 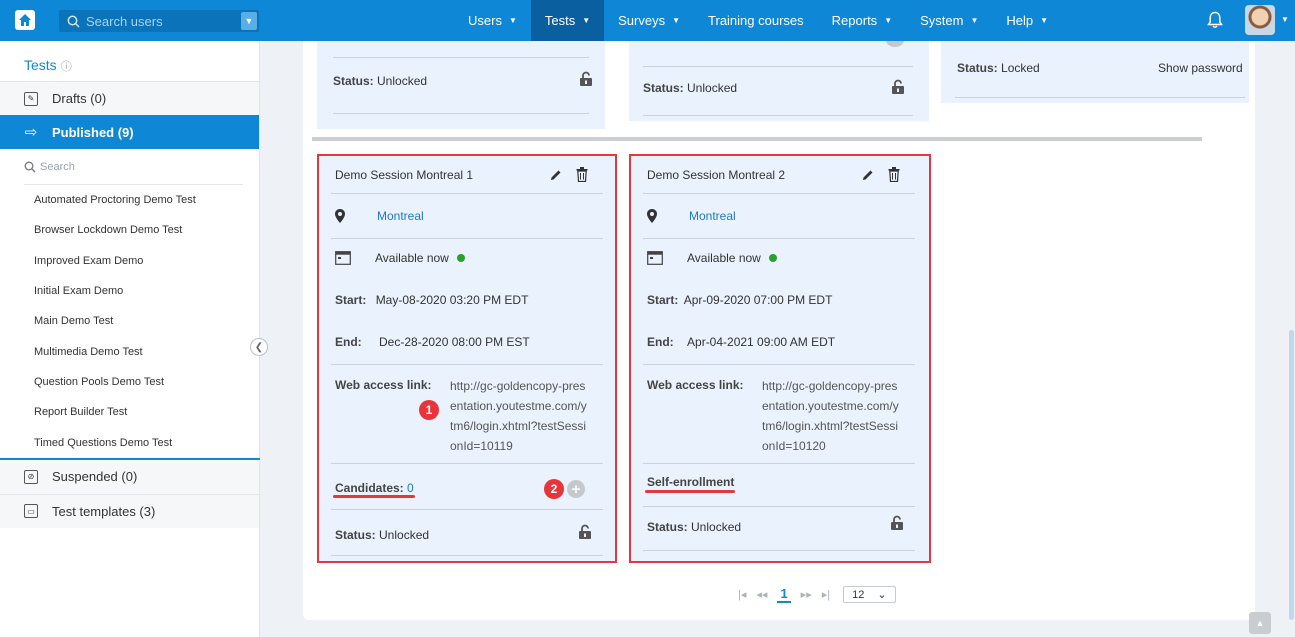 I want to click on list-item: Timed Questions Demo Test, so click(x=130, y=442).